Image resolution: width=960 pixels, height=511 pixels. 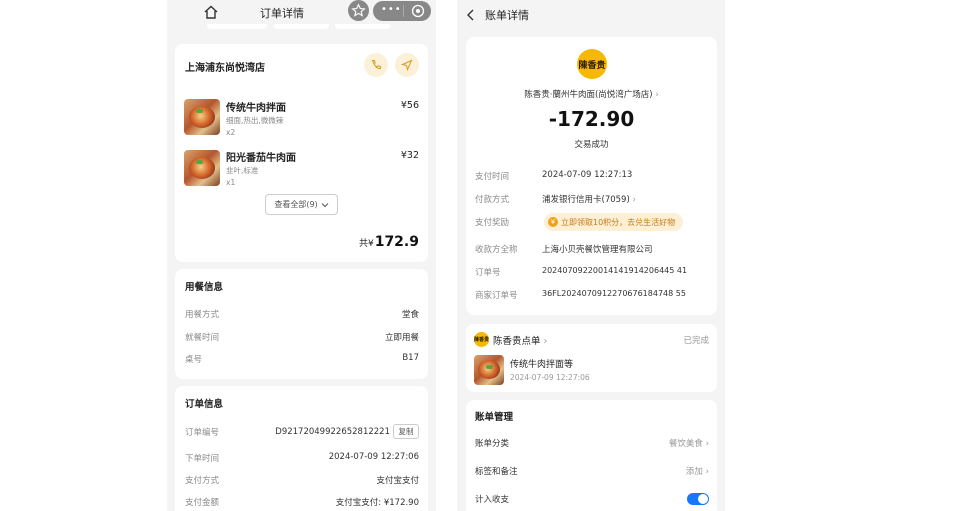 I want to click on dining-info-card: 用餐信息 用餐方式 堂食 就餐时间 立即用餐 桌号 B17, so click(x=301, y=324).